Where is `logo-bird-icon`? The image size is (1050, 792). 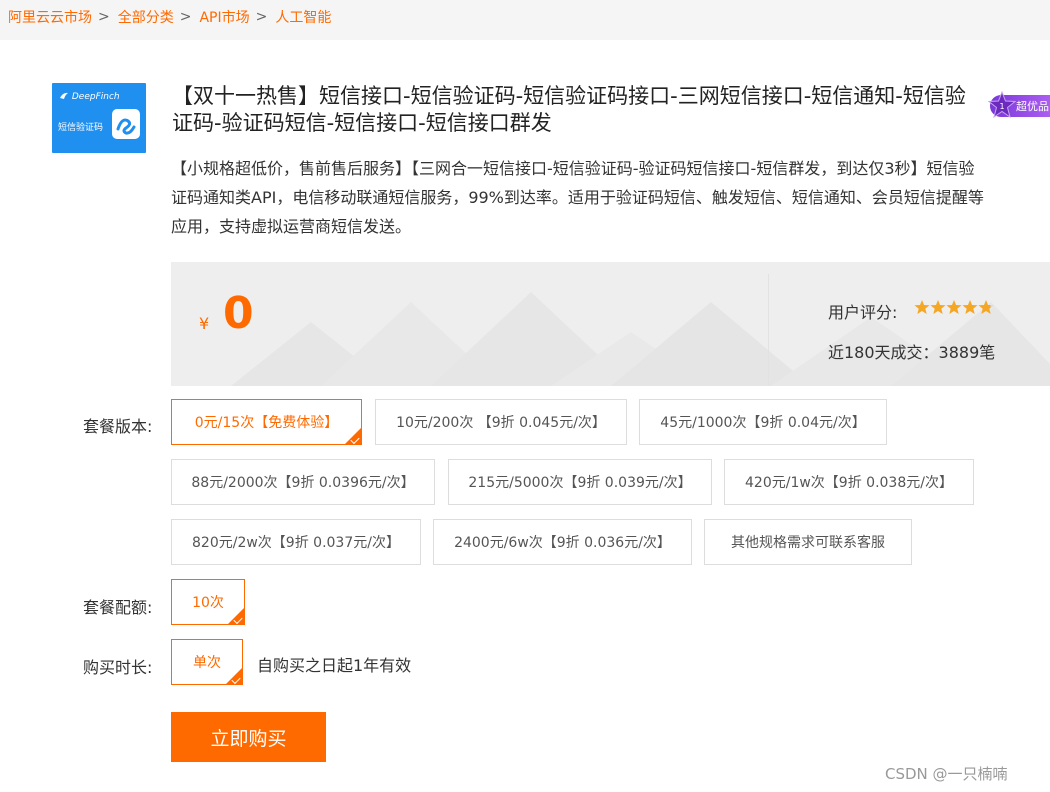 logo-bird-icon is located at coordinates (64, 95).